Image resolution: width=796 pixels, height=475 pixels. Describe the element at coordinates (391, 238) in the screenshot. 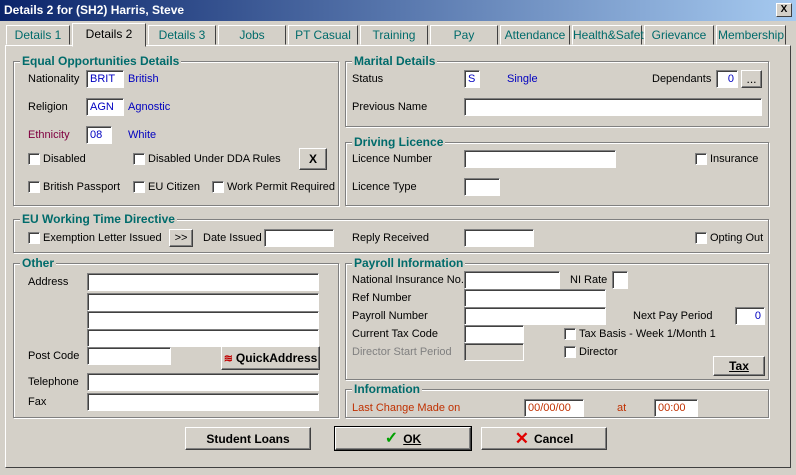

I see `reply-received-label: Reply Received` at that location.